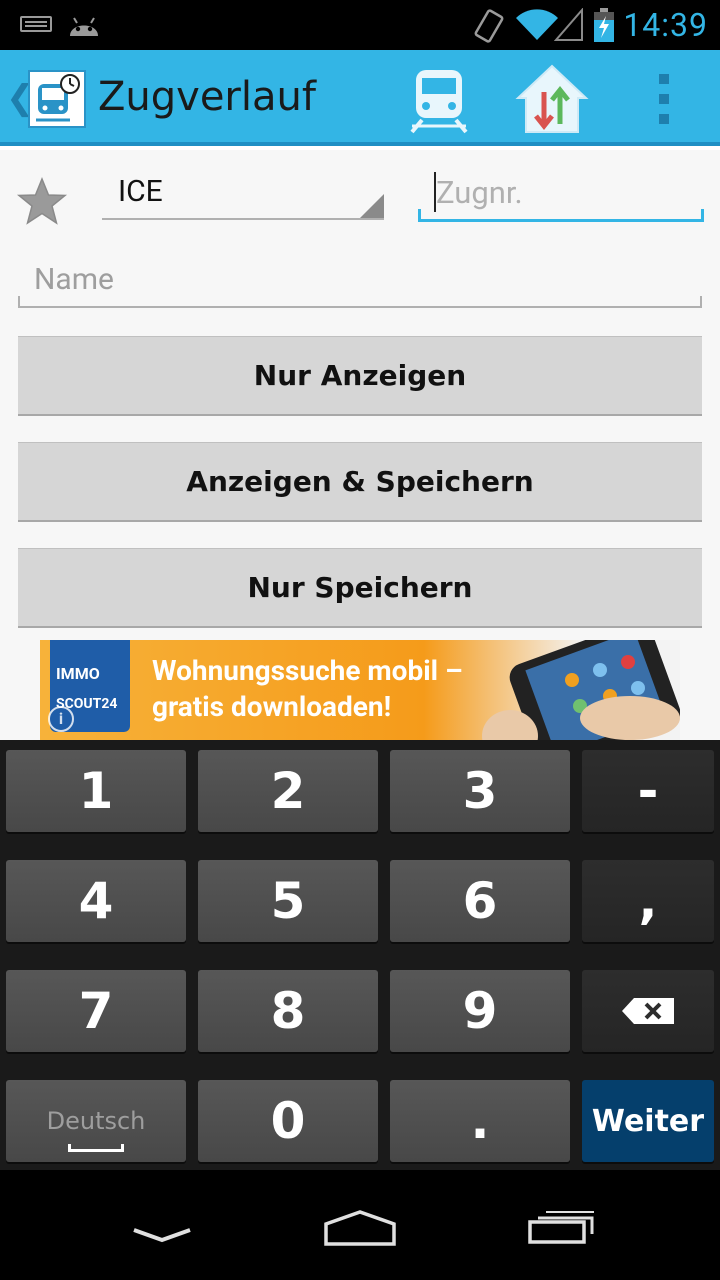 Image resolution: width=720 pixels, height=1280 pixels. I want to click on language-label: Deutsch, so click(96, 1121).